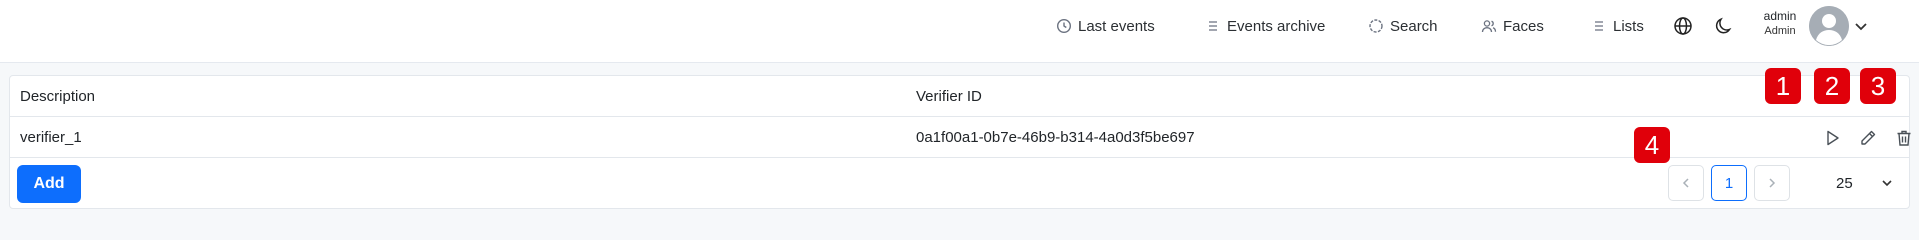 Image resolution: width=1919 pixels, height=240 pixels. I want to click on nav-label: Events archive, so click(1276, 26).